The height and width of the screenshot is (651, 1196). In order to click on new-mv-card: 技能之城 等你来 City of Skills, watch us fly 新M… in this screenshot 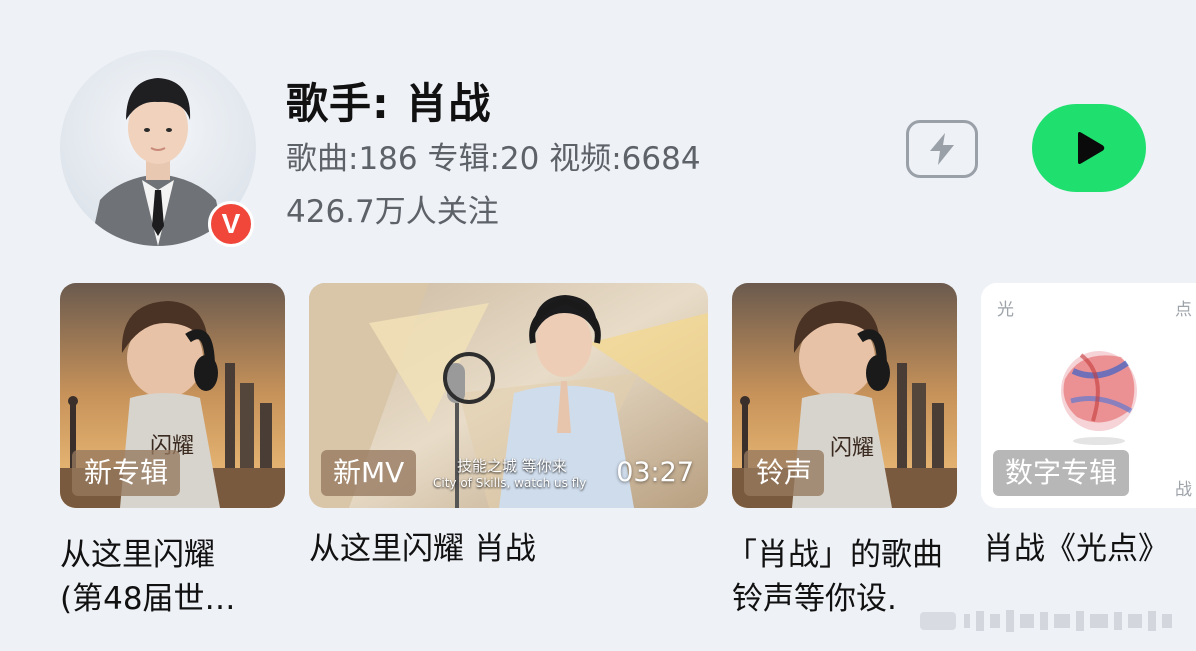, I will do `click(508, 395)`.